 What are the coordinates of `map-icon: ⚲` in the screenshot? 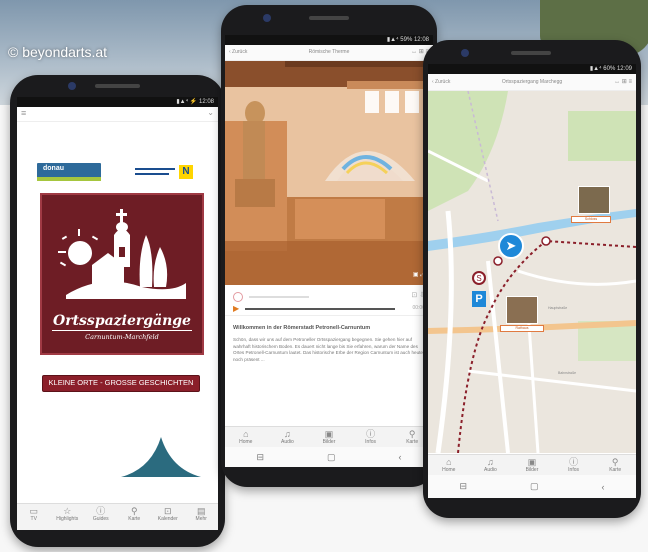 It's located at (615, 462).